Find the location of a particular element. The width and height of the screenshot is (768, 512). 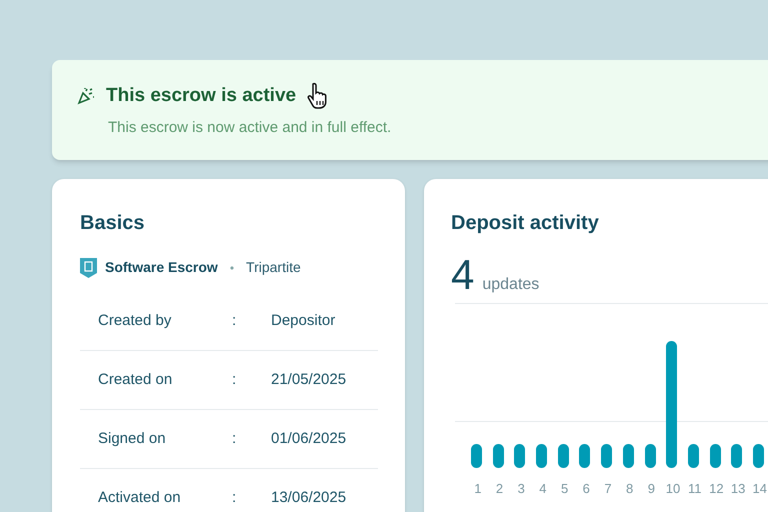

day-label: 14 is located at coordinates (760, 489).